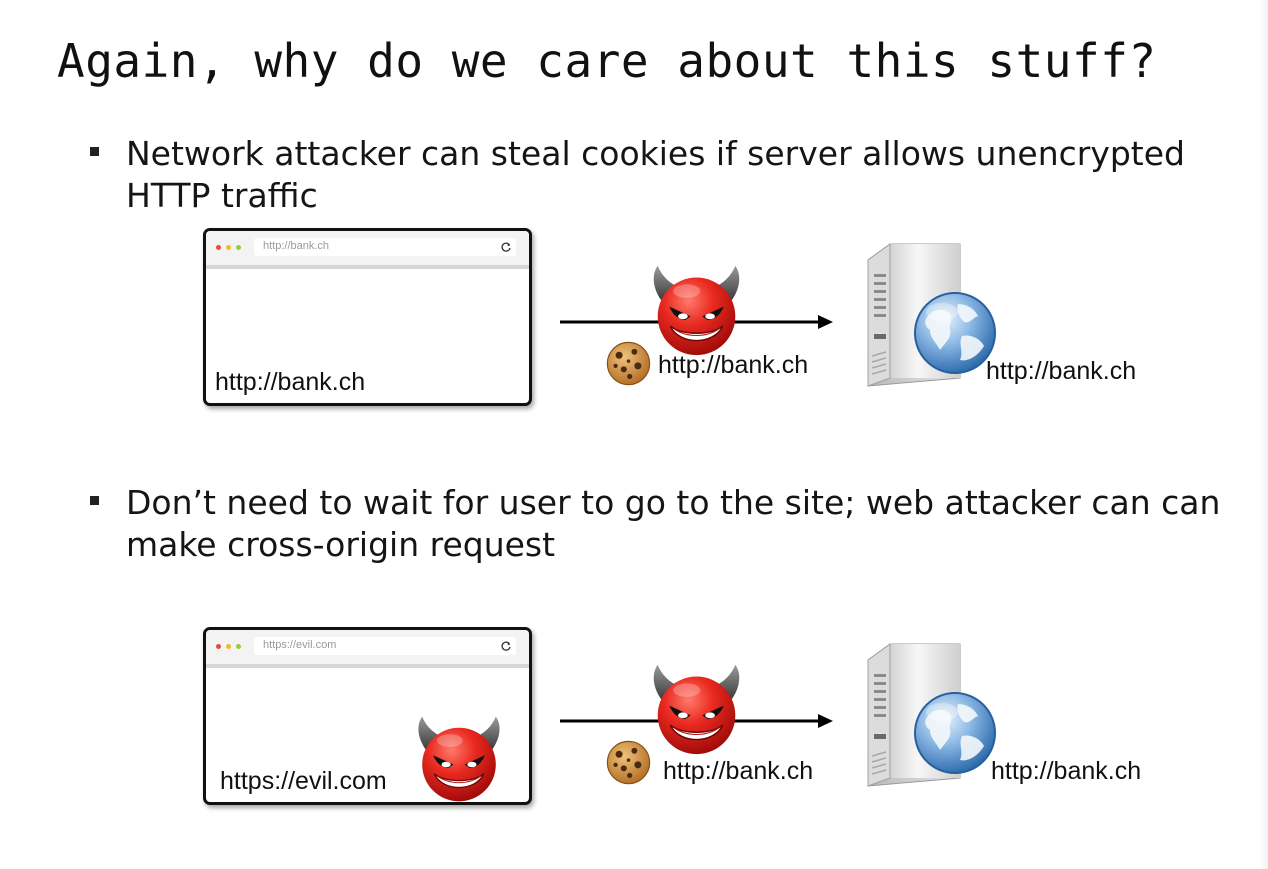 The height and width of the screenshot is (869, 1268). What do you see at coordinates (385, 247) in the screenshot?
I see `address-bar: http://bank.ch` at bounding box center [385, 247].